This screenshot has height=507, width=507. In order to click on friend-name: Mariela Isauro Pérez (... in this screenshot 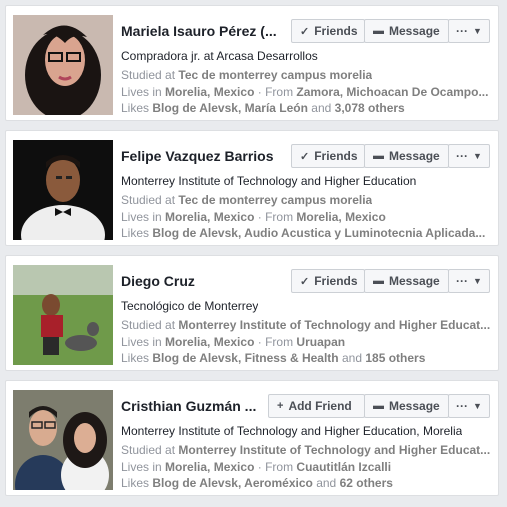, I will do `click(199, 31)`.